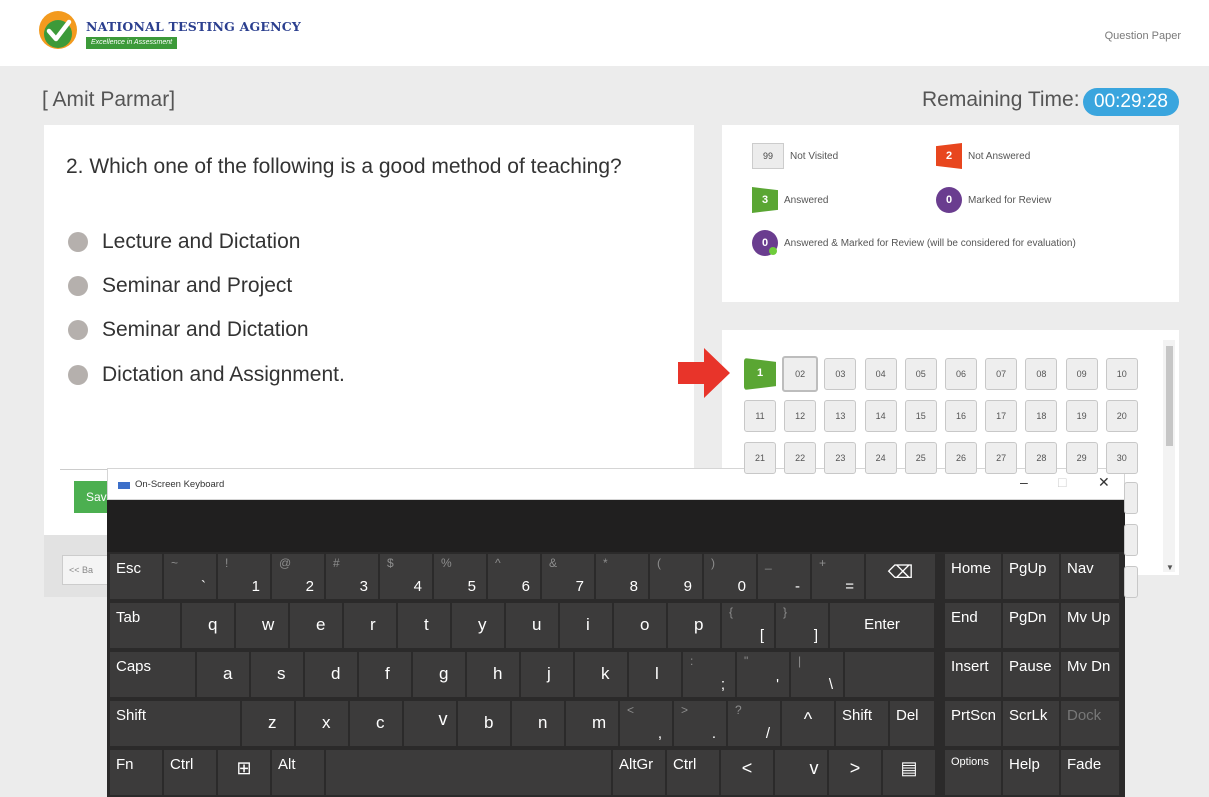 The image size is (1209, 797). I want to click on --key: _ -, so click(784, 576).